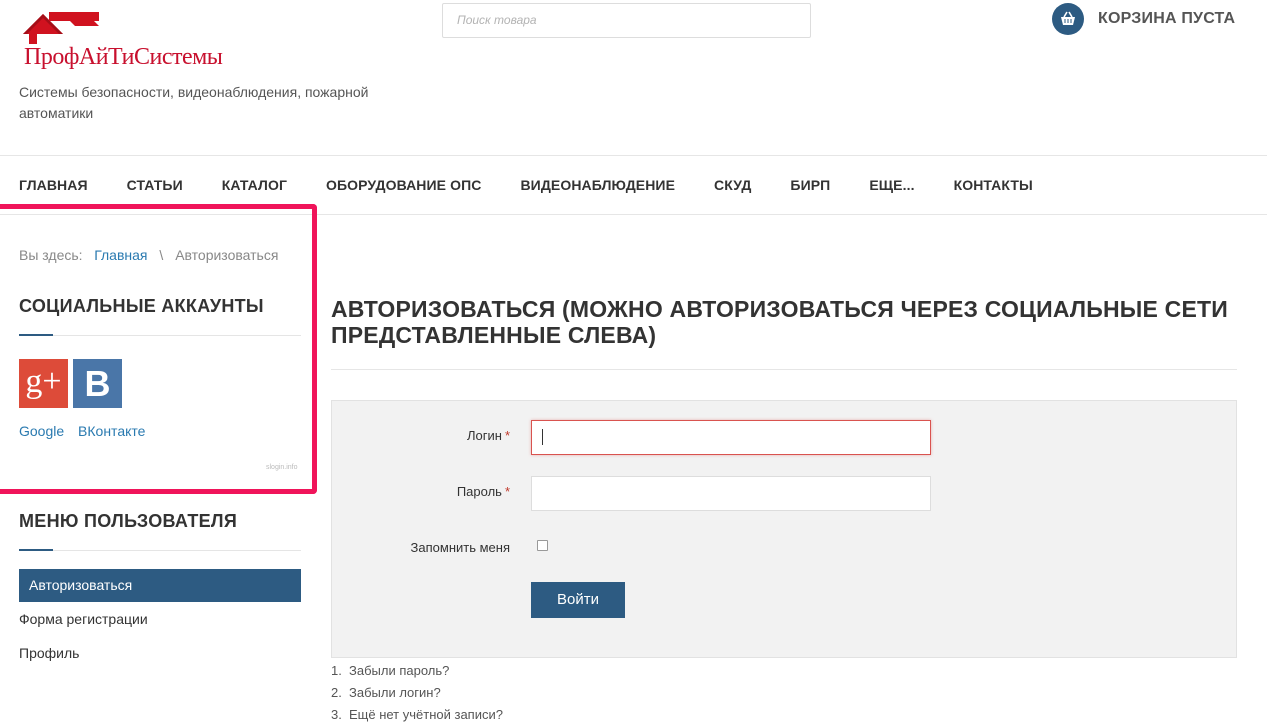 Image resolution: width=1267 pixels, height=726 pixels. Describe the element at coordinates (484, 435) in the screenshot. I see `login-label-text: Логин` at that location.